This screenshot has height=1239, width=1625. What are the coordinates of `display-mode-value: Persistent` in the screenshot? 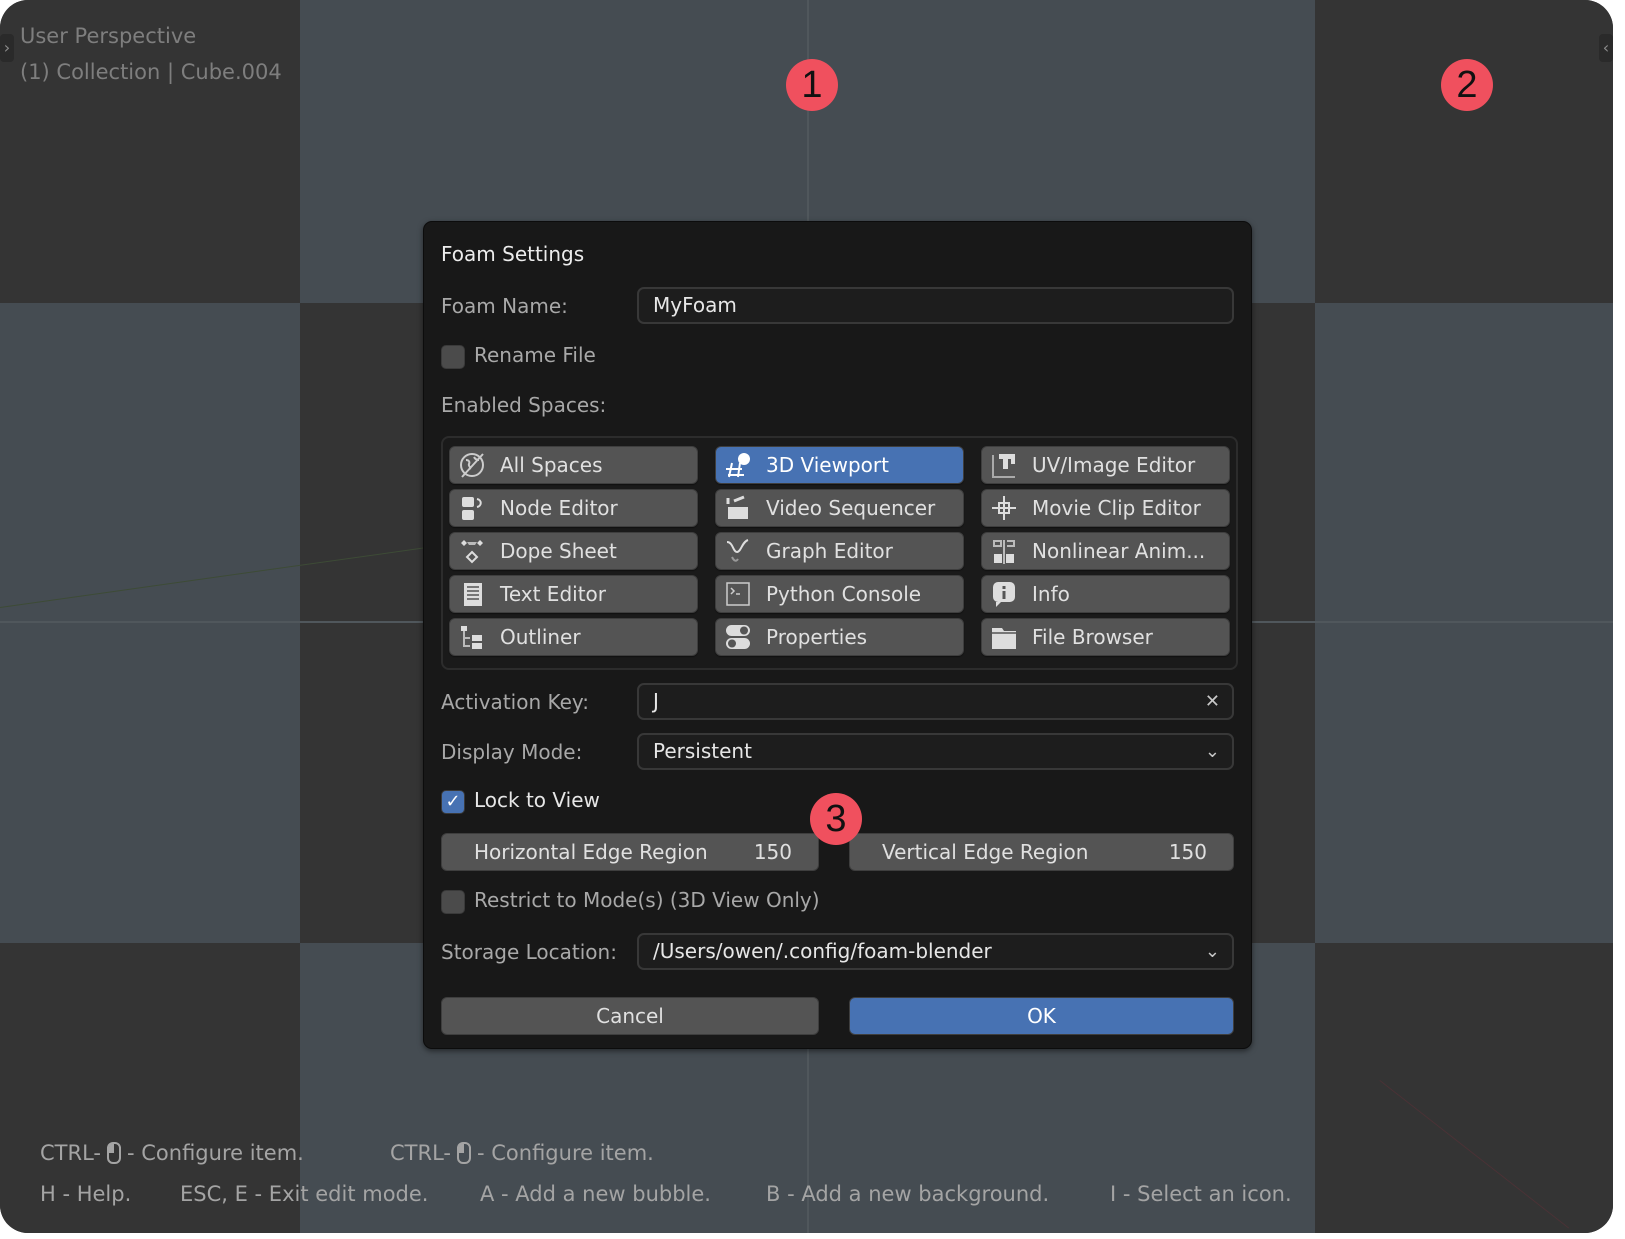 It's located at (702, 751).